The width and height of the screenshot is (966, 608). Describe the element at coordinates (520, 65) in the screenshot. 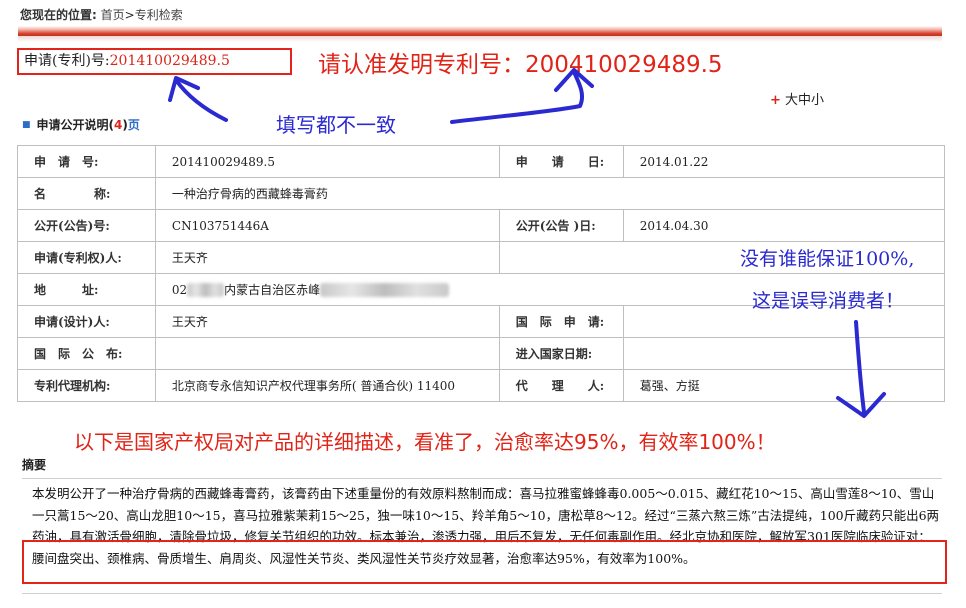

I see `annotation-verify-patent-number: 请认准发明专利号：200410029489.5` at that location.